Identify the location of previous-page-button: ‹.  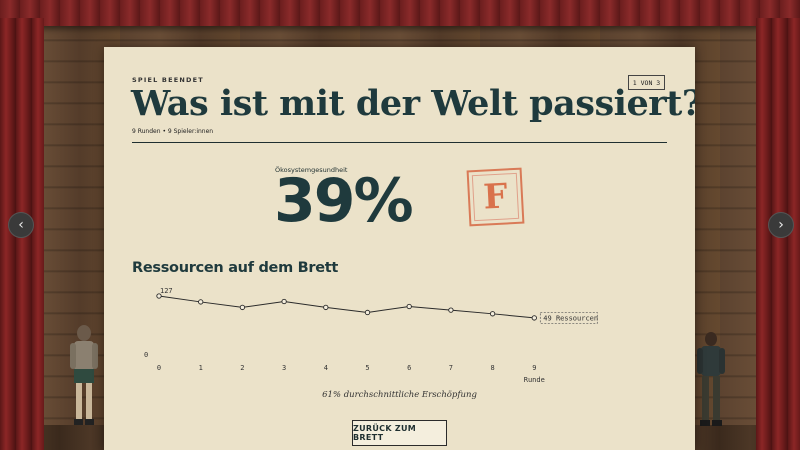
(21, 225).